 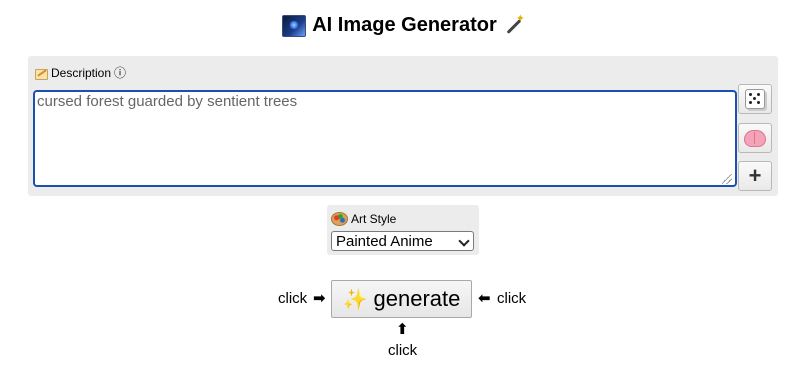 What do you see at coordinates (339, 219) in the screenshot?
I see `palette-icon` at bounding box center [339, 219].